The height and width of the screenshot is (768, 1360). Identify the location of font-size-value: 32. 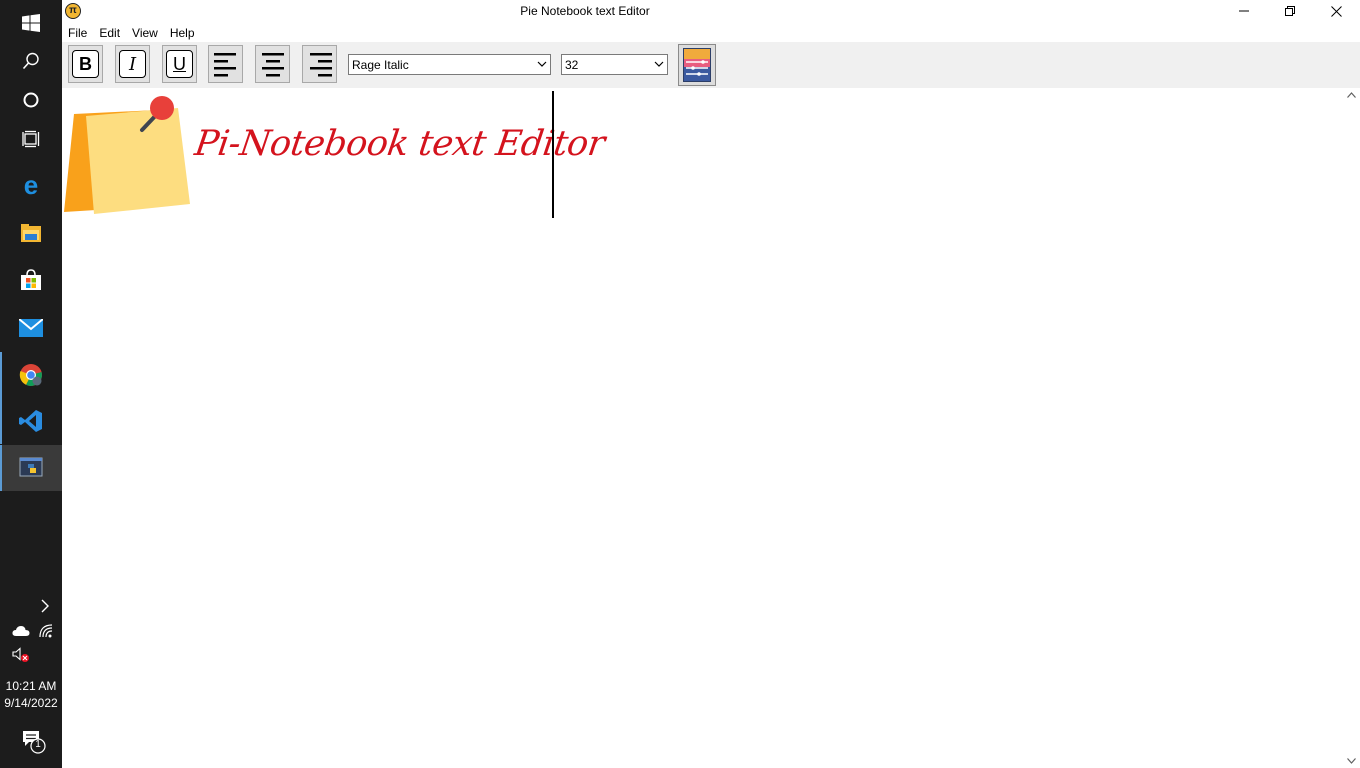
(572, 65).